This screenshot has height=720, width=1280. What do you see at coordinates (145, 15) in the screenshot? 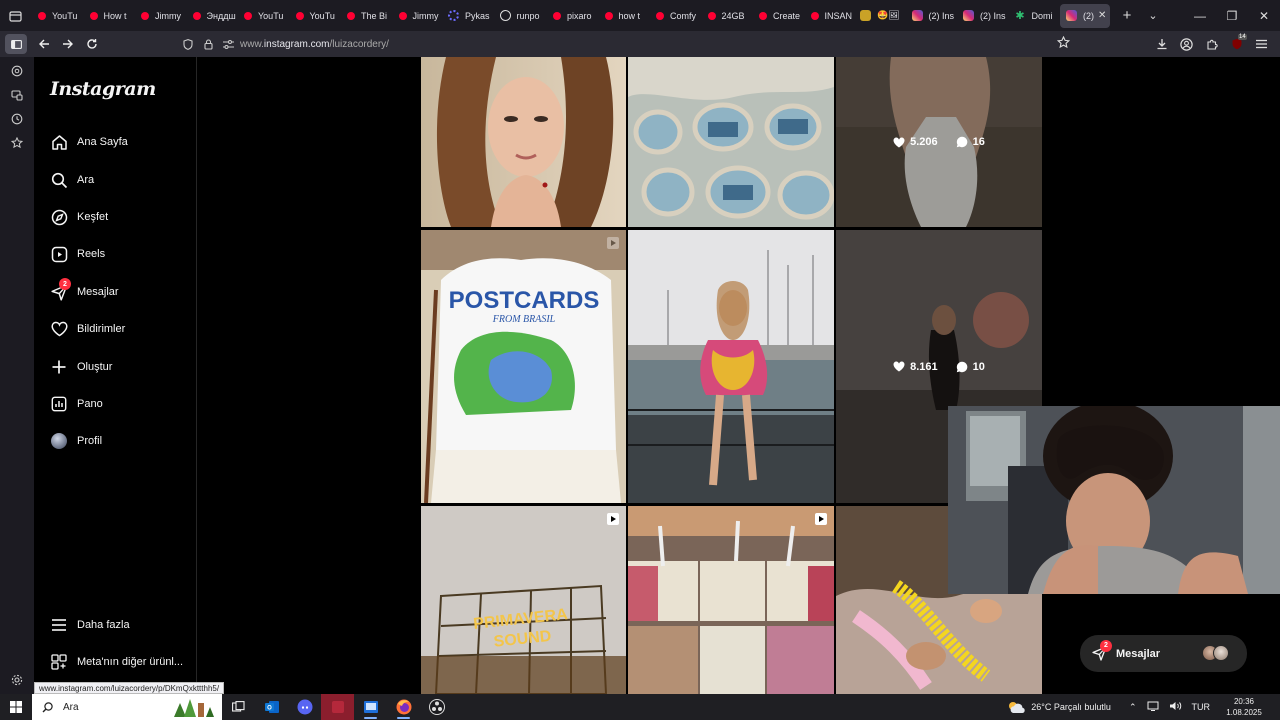
I see `youtube-icon` at bounding box center [145, 15].